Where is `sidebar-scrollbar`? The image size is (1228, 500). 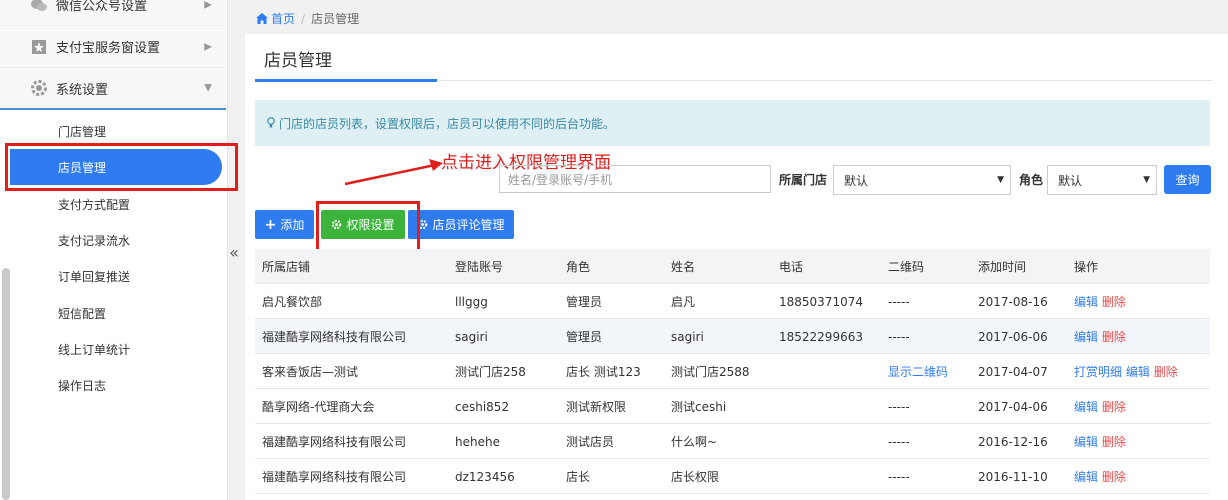
sidebar-scrollbar is located at coordinates (6, 384).